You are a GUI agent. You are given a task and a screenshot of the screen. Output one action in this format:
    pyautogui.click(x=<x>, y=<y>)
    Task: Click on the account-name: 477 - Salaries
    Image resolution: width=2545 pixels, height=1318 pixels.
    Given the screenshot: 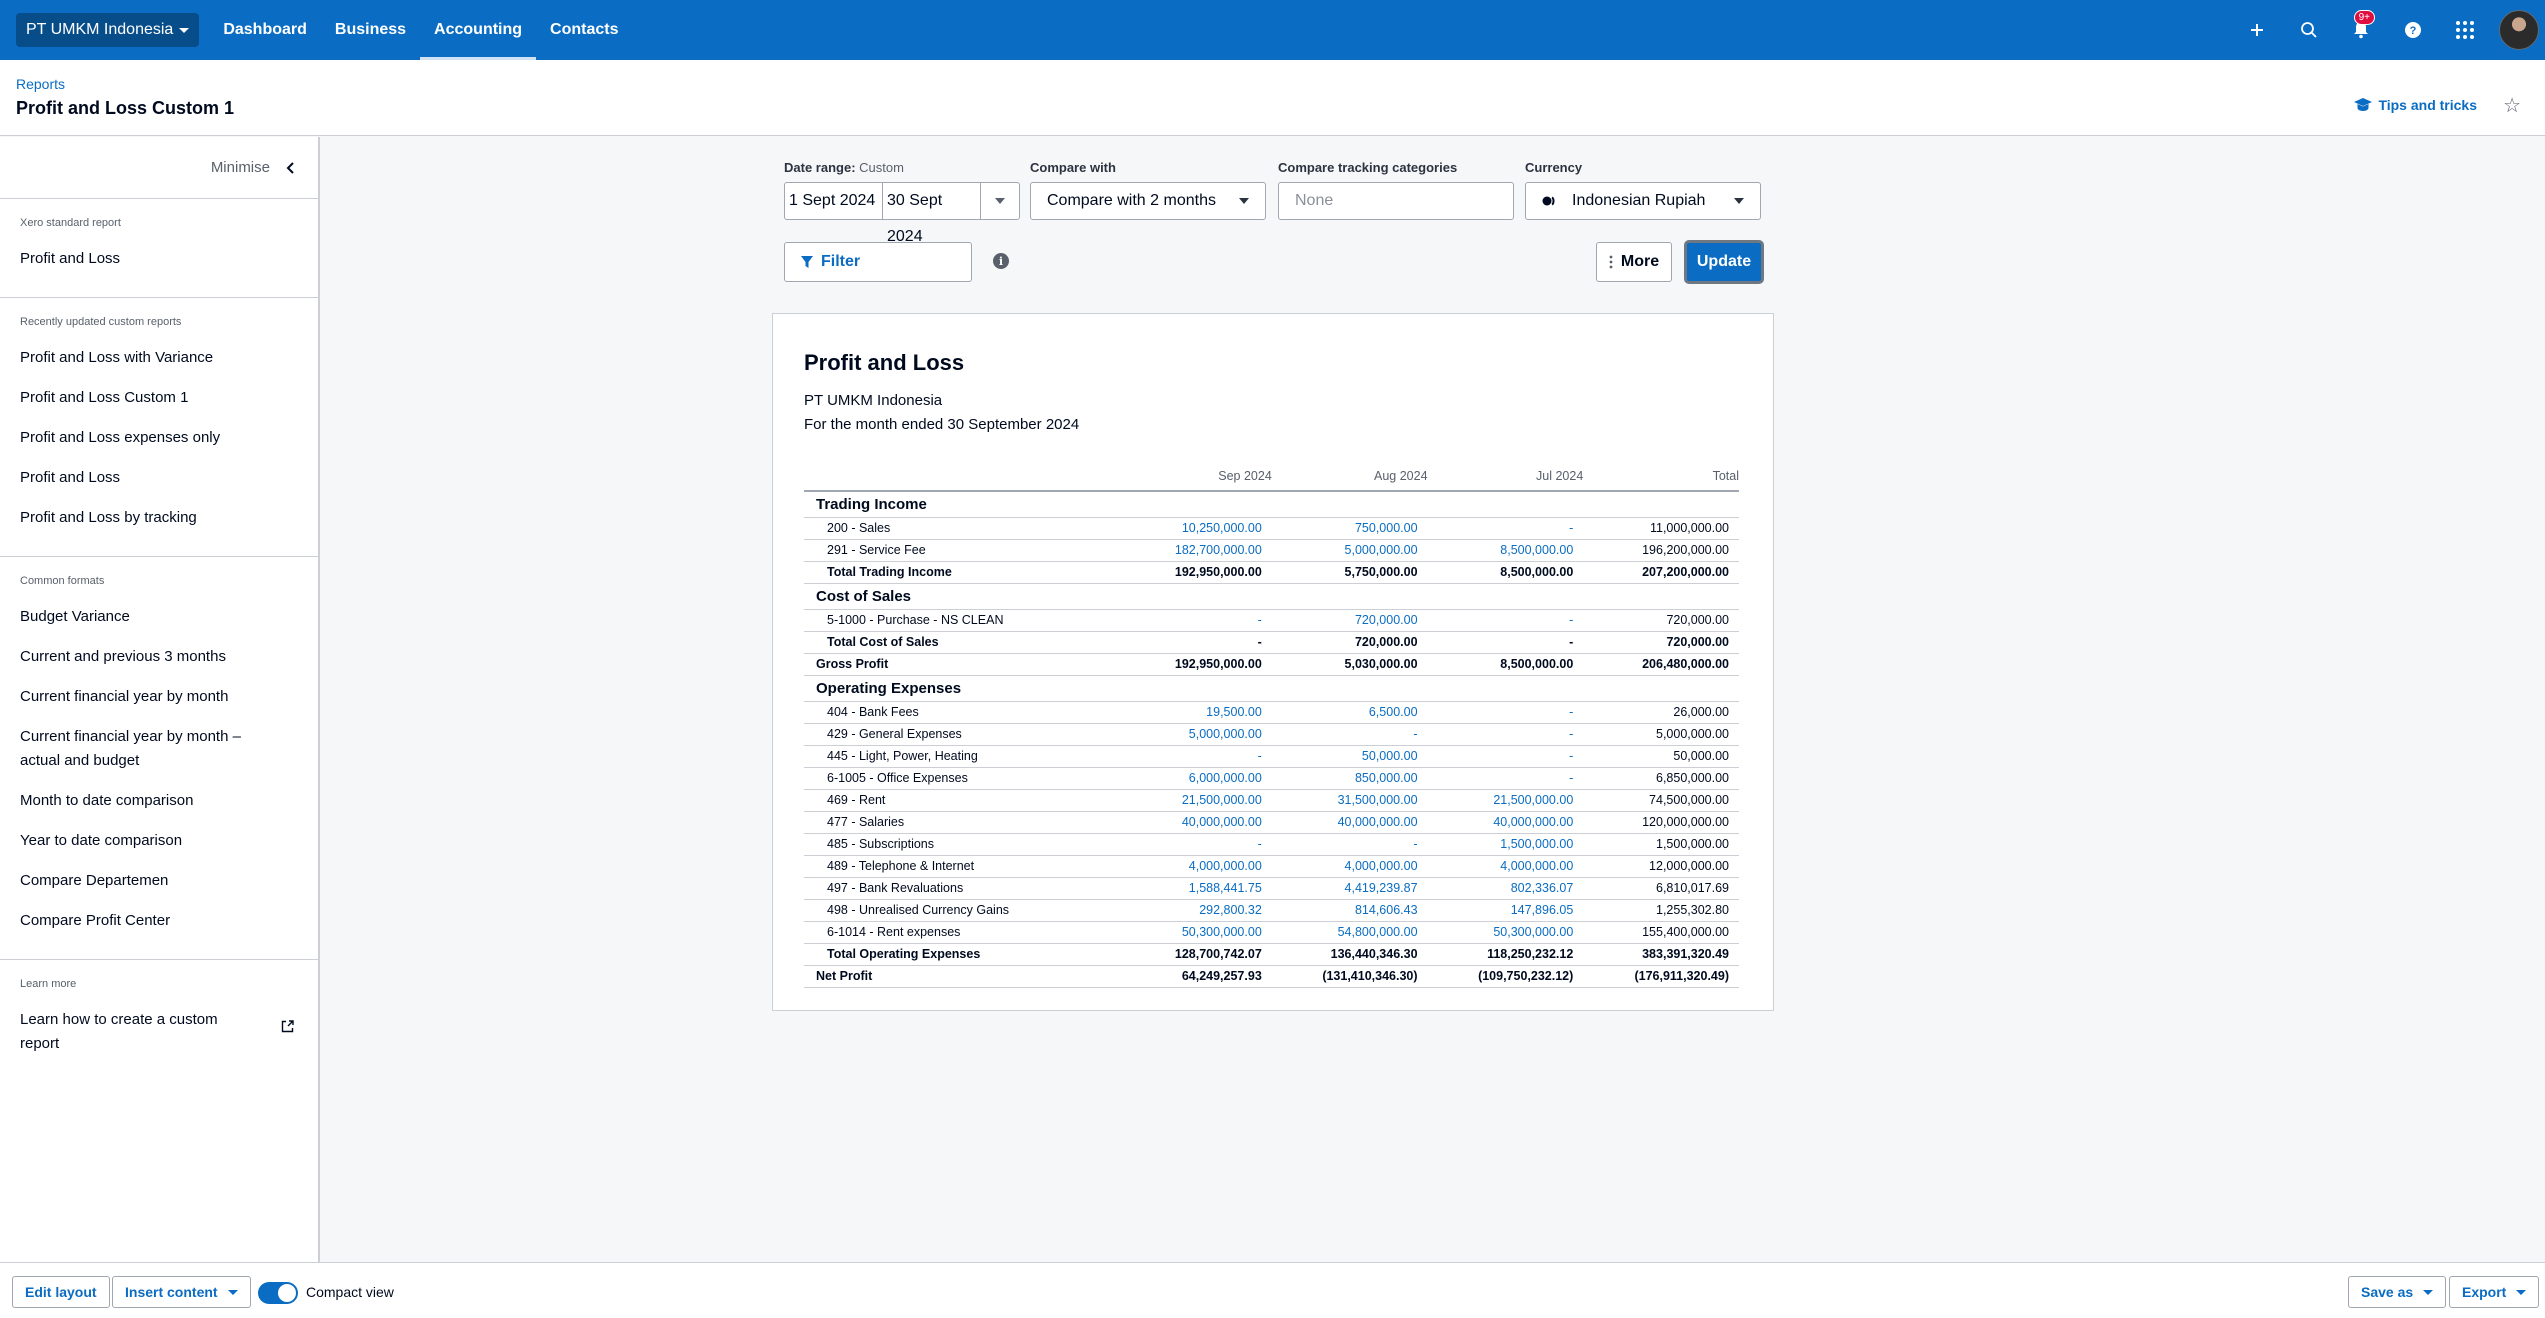 What is the action you would take?
    pyautogui.click(x=965, y=822)
    